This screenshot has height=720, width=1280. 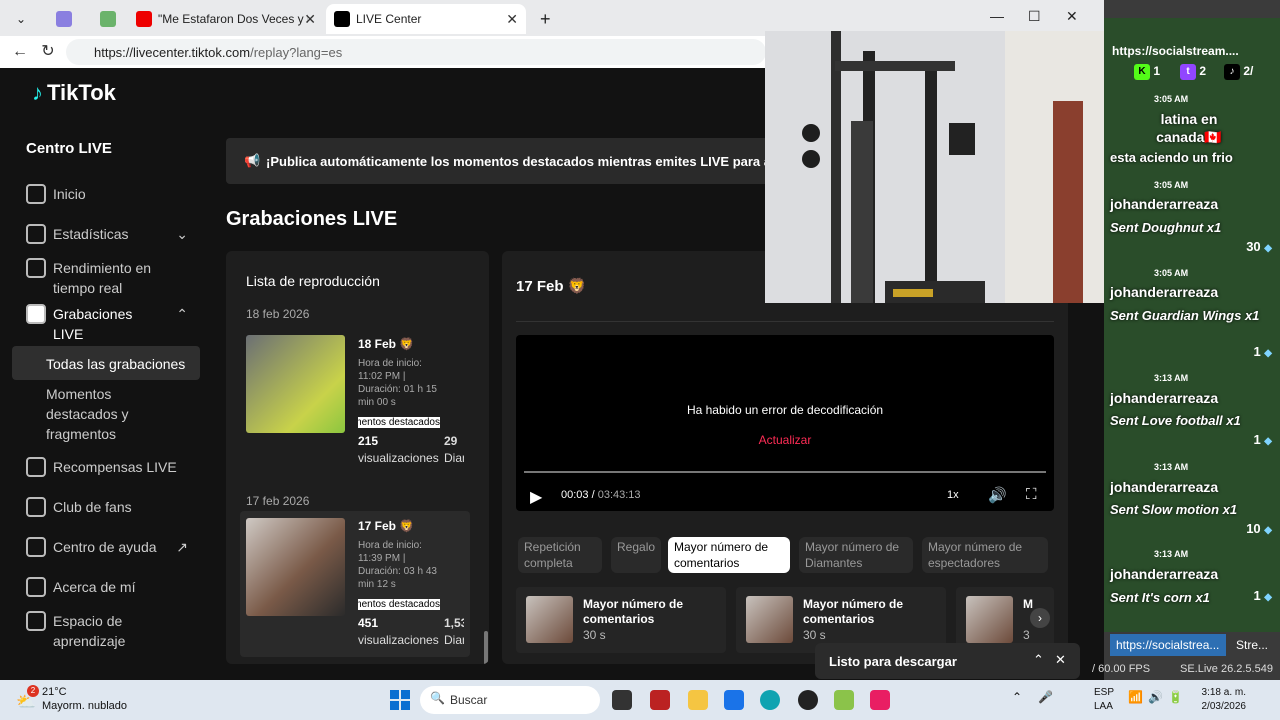 I want to click on play-icon: ▶, so click(x=536, y=497).